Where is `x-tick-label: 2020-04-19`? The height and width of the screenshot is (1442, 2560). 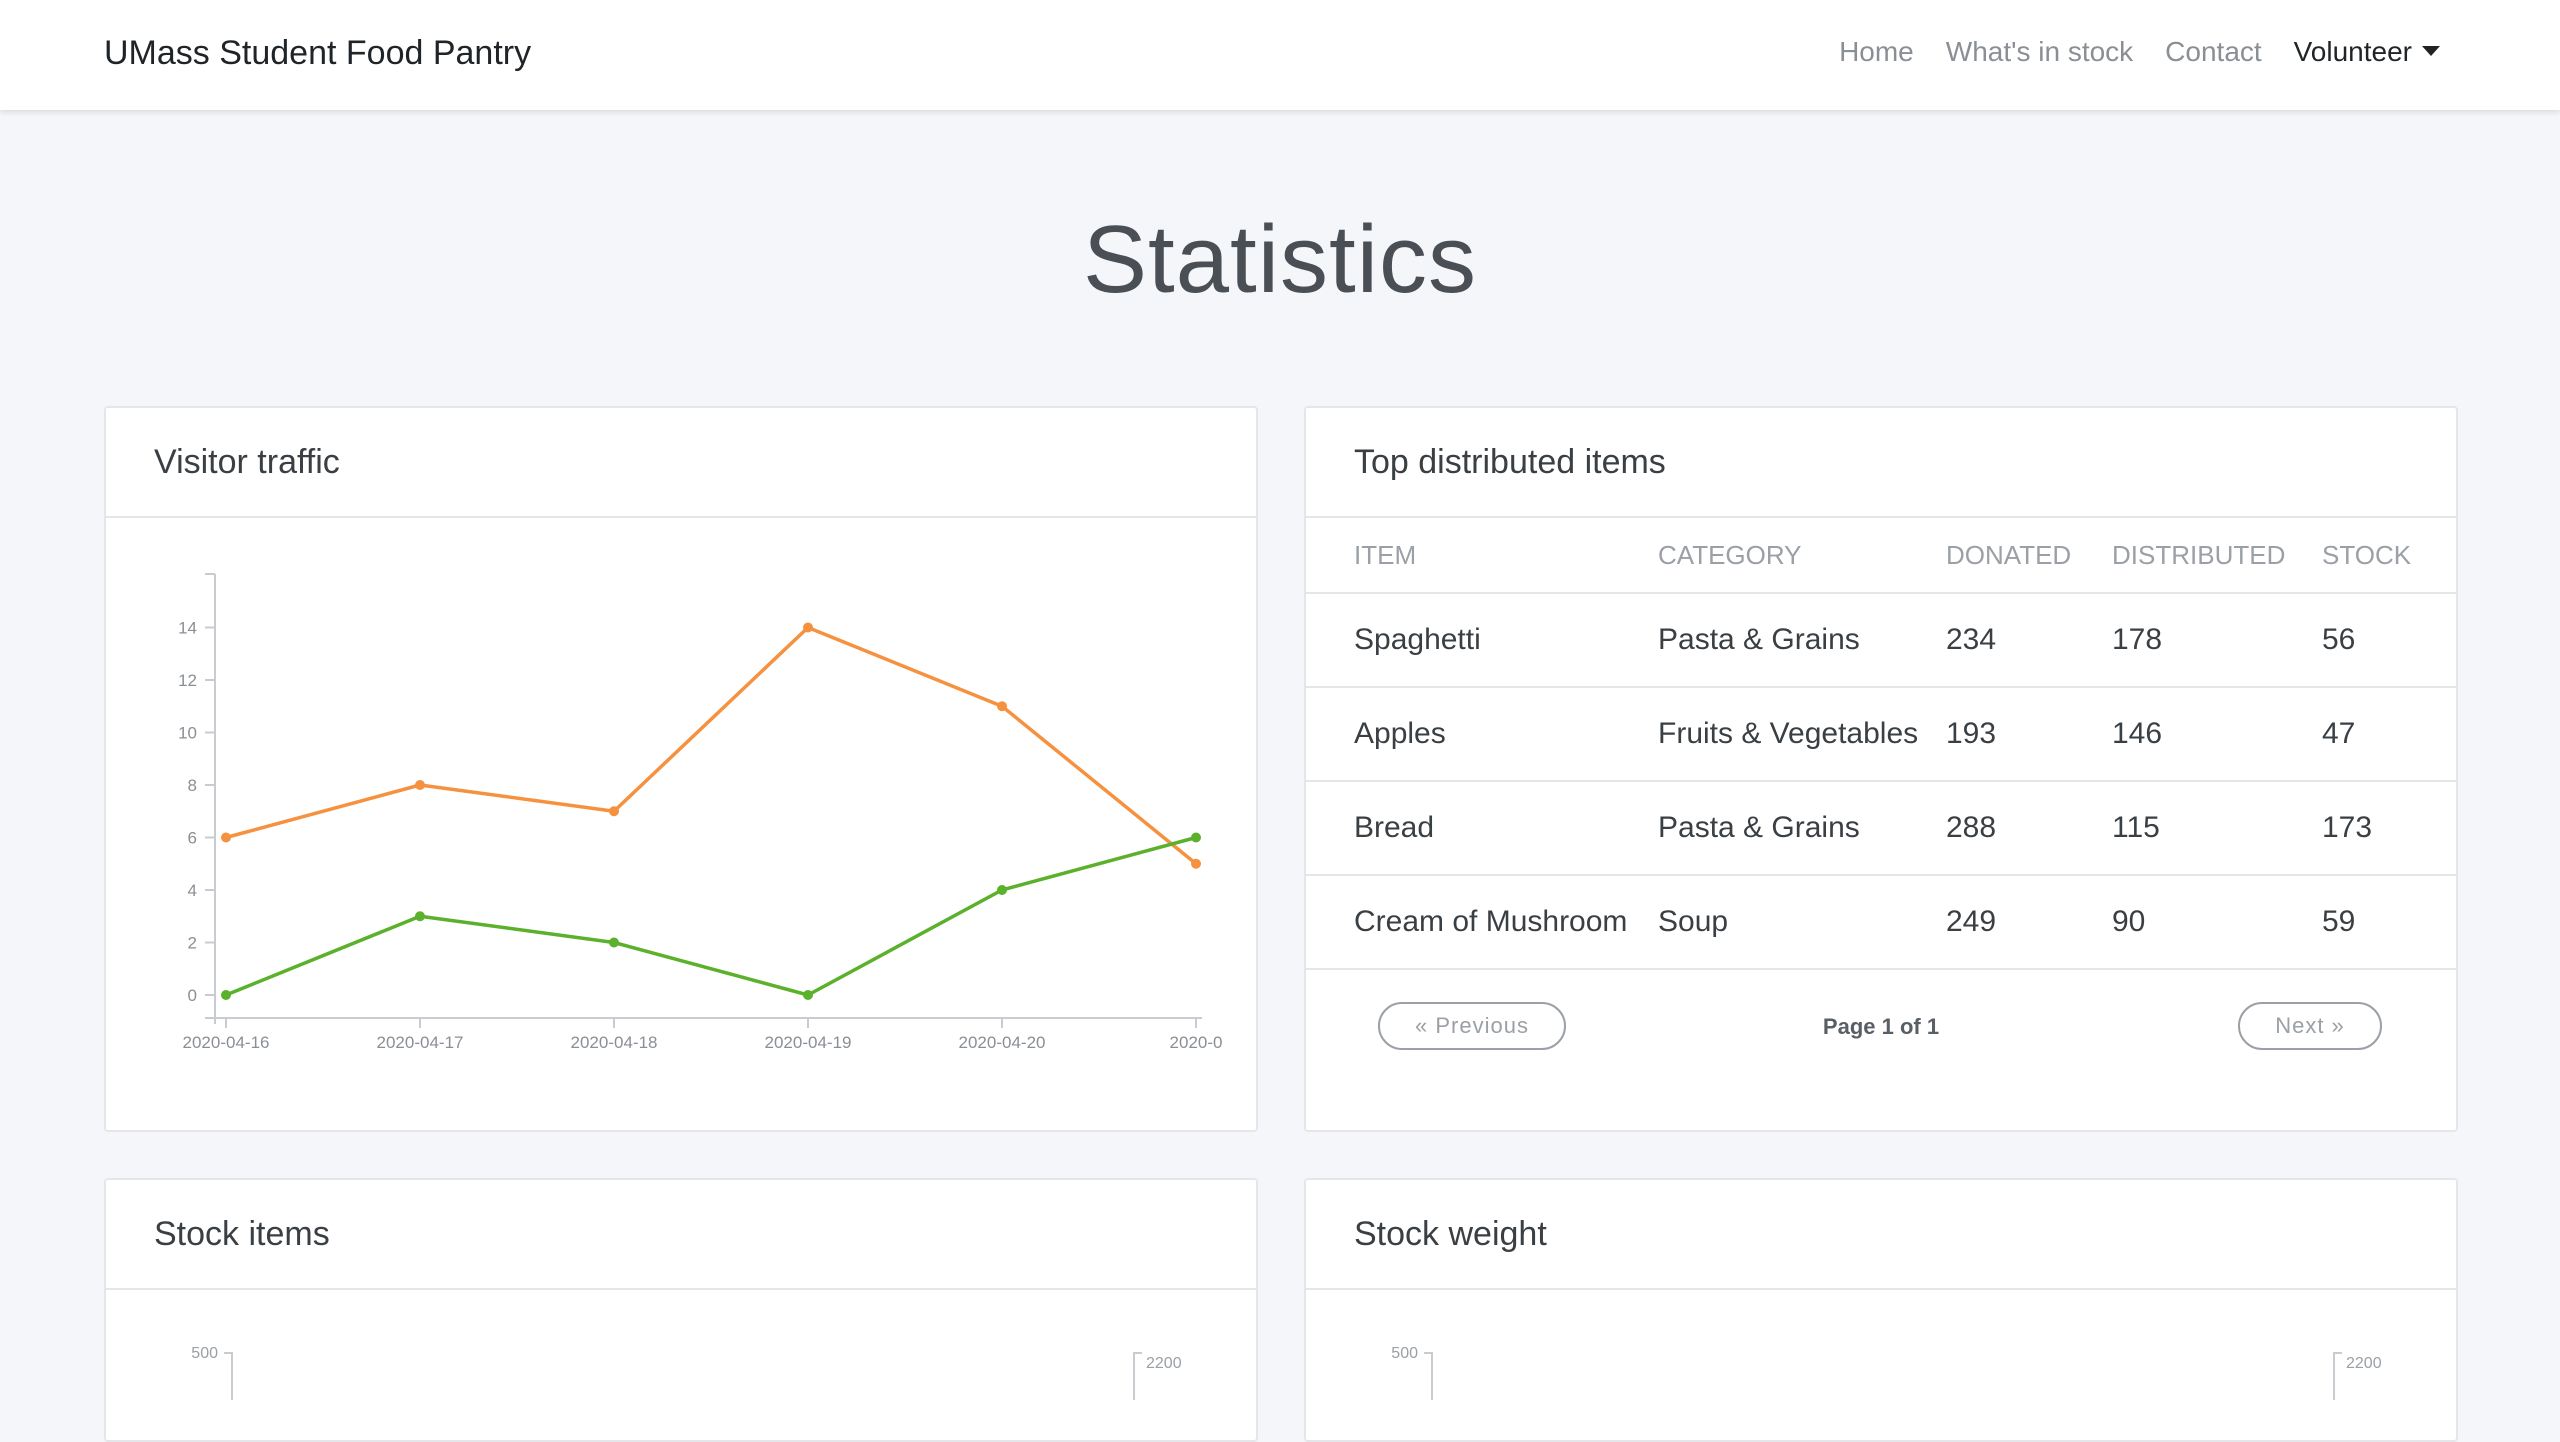
x-tick-label: 2020-04-19 is located at coordinates (808, 1042).